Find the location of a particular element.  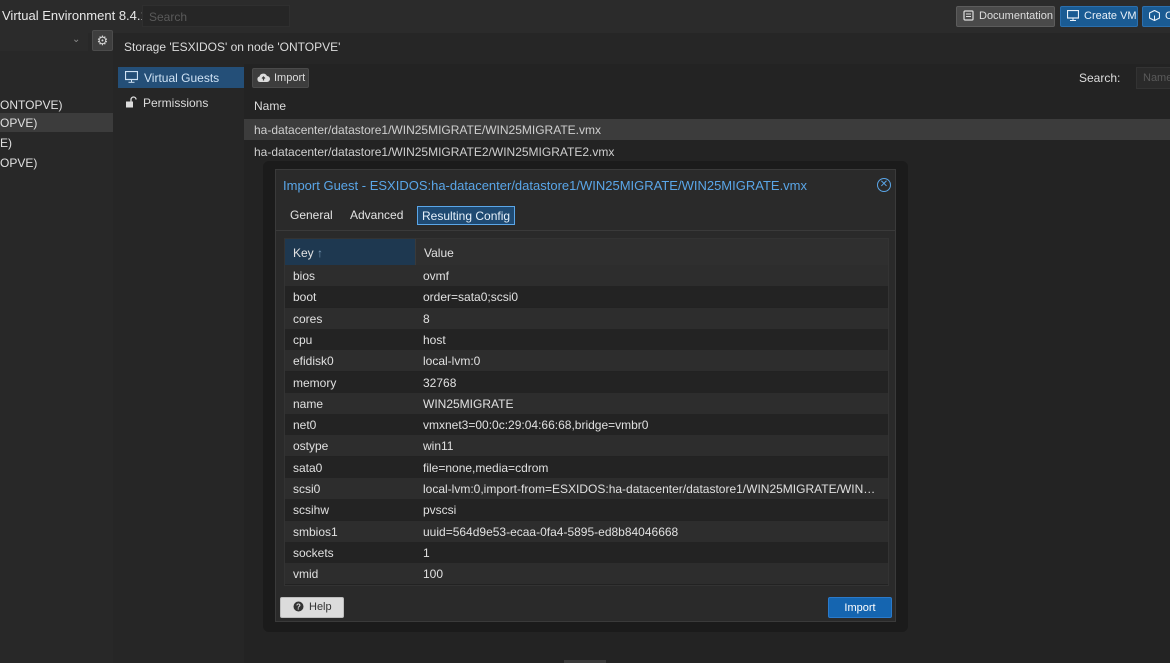

grid-value-cell: order=sata0;scsi0 is located at coordinates (471, 297).